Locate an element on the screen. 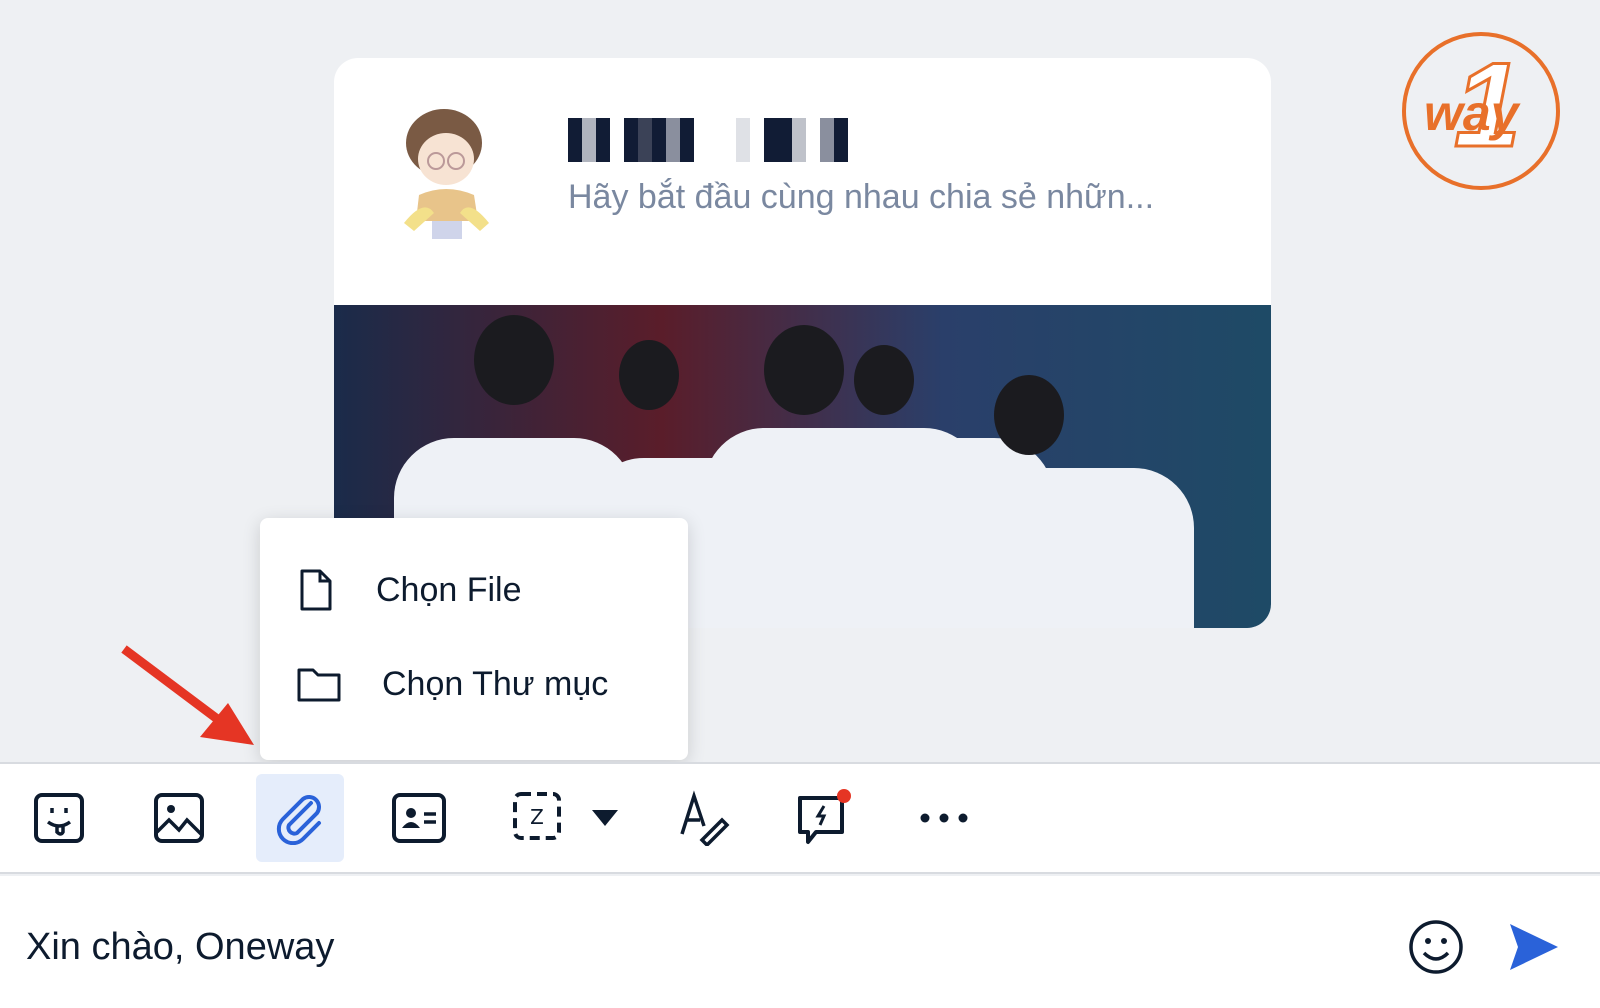  menu-item-label: Chọn File is located at coordinates (449, 589).